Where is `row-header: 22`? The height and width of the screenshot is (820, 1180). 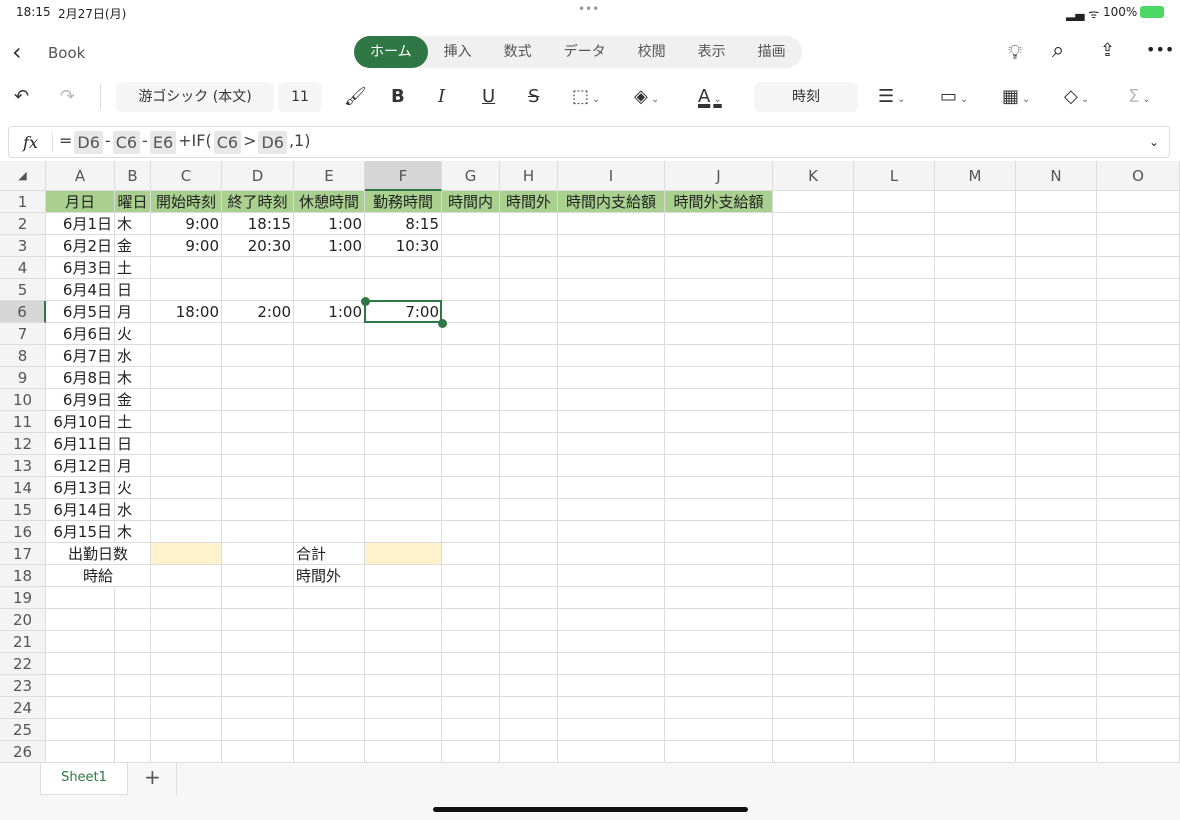 row-header: 22 is located at coordinates (23, 664).